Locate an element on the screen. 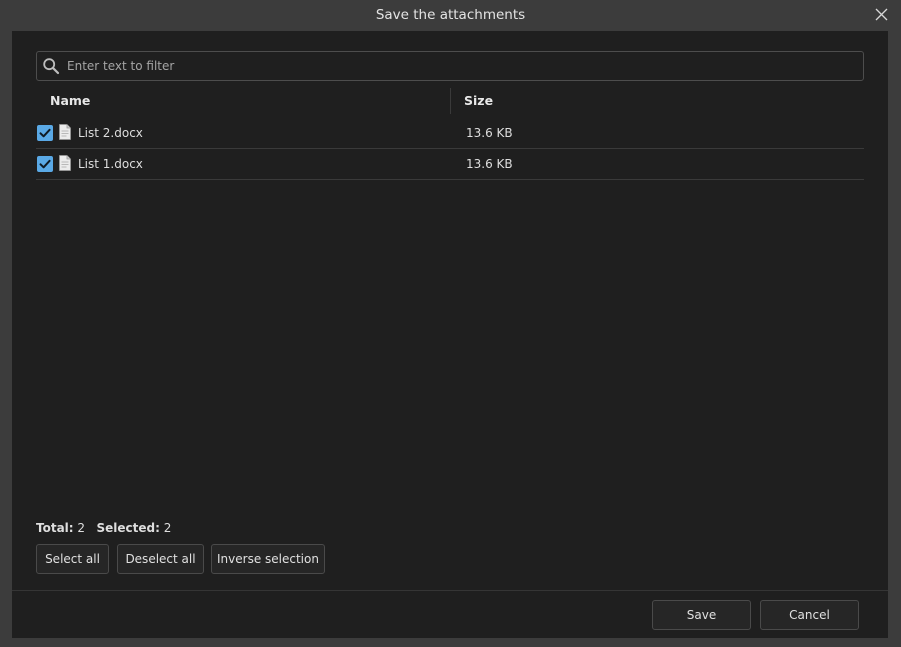  close-button is located at coordinates (881, 15).